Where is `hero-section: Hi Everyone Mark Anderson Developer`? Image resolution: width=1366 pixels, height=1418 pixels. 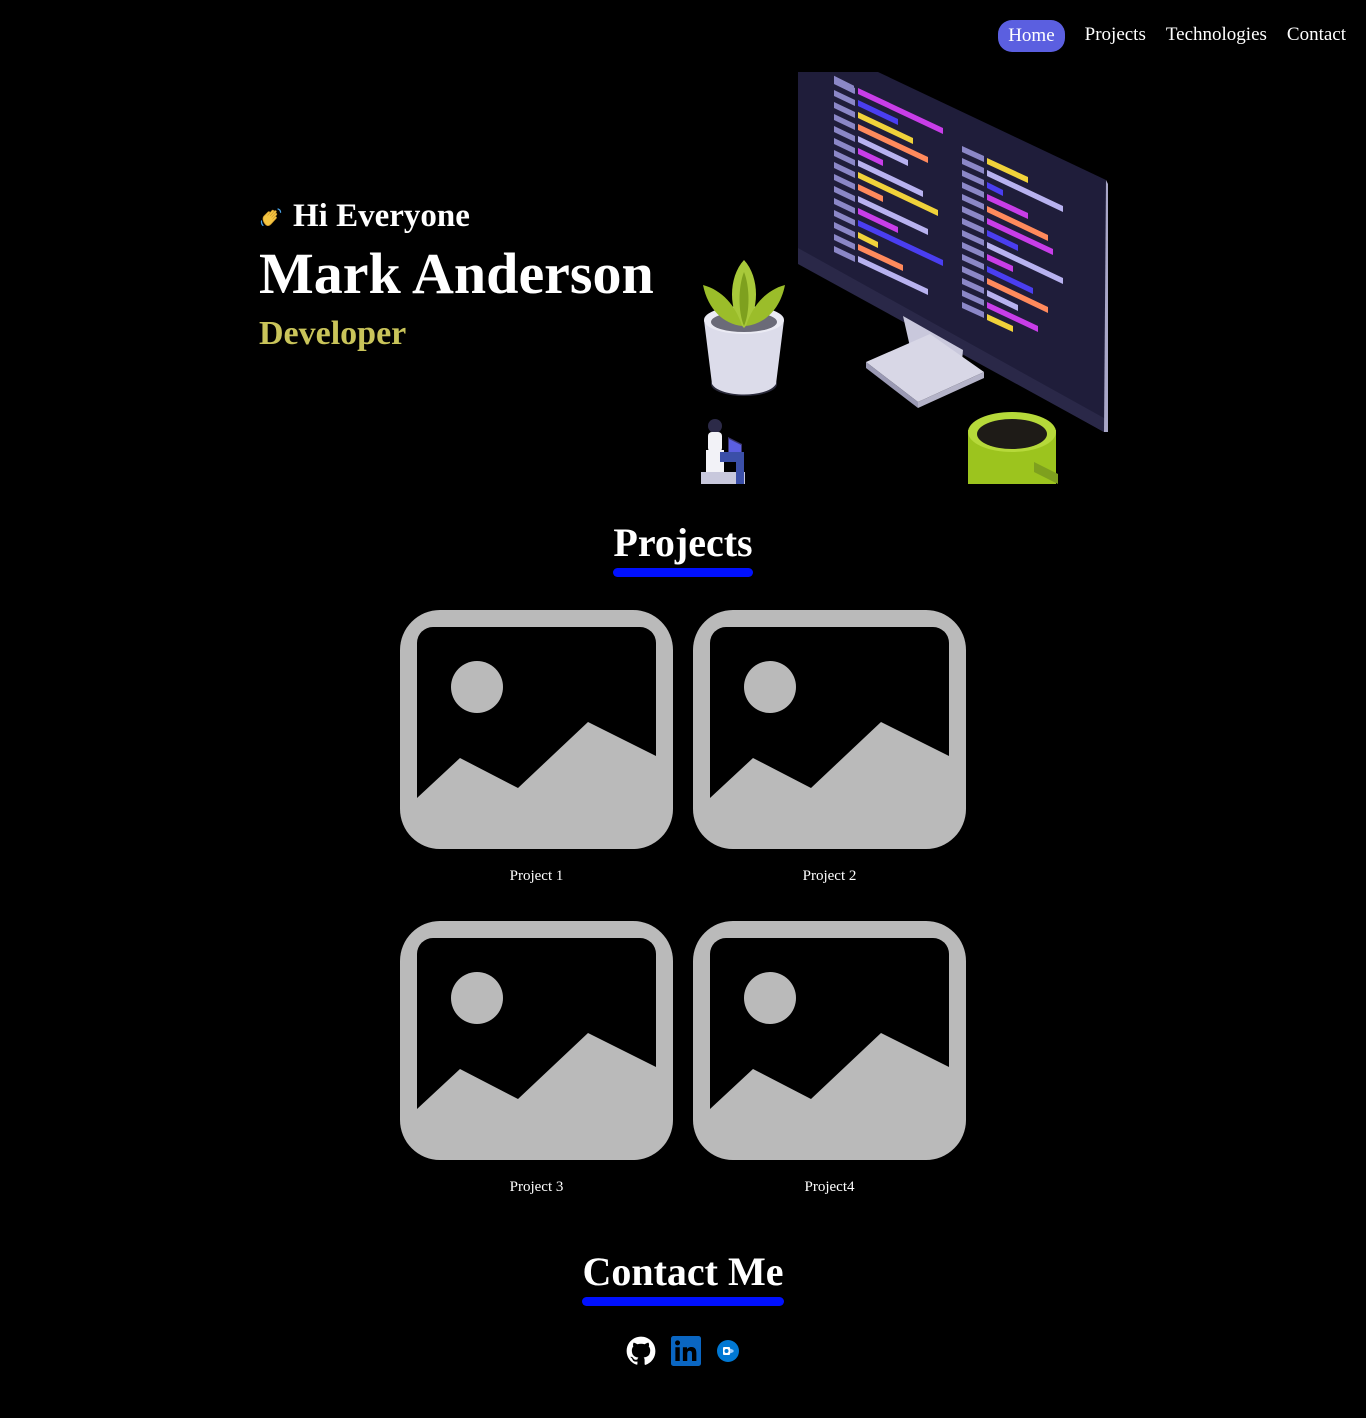 hero-section: Hi Everyone Mark Anderson Developer is located at coordinates (456, 275).